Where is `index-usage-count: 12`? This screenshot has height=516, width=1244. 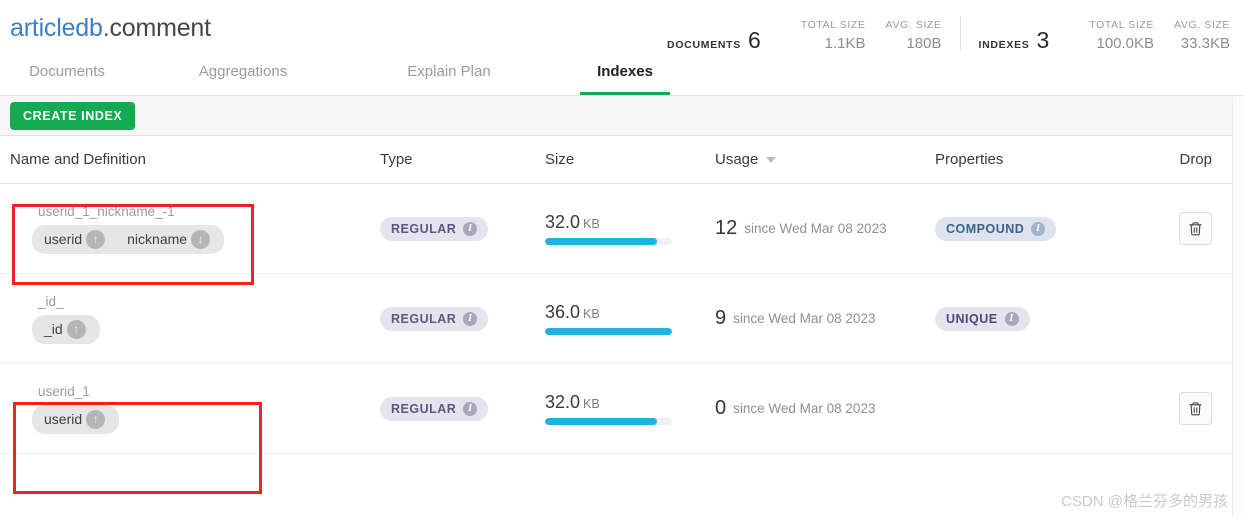 index-usage-count: 12 is located at coordinates (726, 228).